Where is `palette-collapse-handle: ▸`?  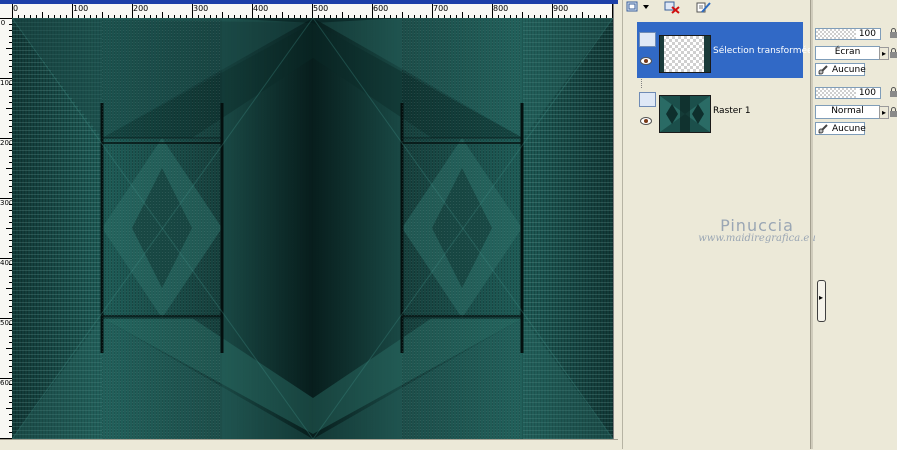
palette-collapse-handle: ▸ is located at coordinates (821, 301).